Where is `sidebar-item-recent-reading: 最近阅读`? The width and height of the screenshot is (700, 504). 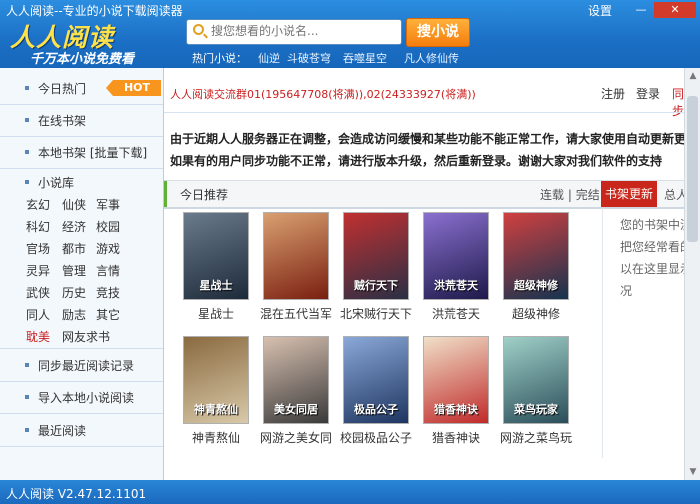
sidebar-item-recent-reading: 最近阅读 is located at coordinates (81, 430).